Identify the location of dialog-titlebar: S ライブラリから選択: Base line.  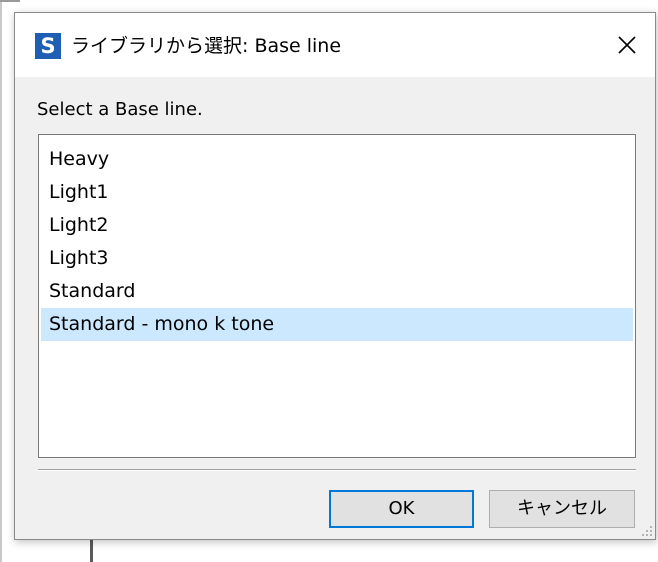
(335, 45).